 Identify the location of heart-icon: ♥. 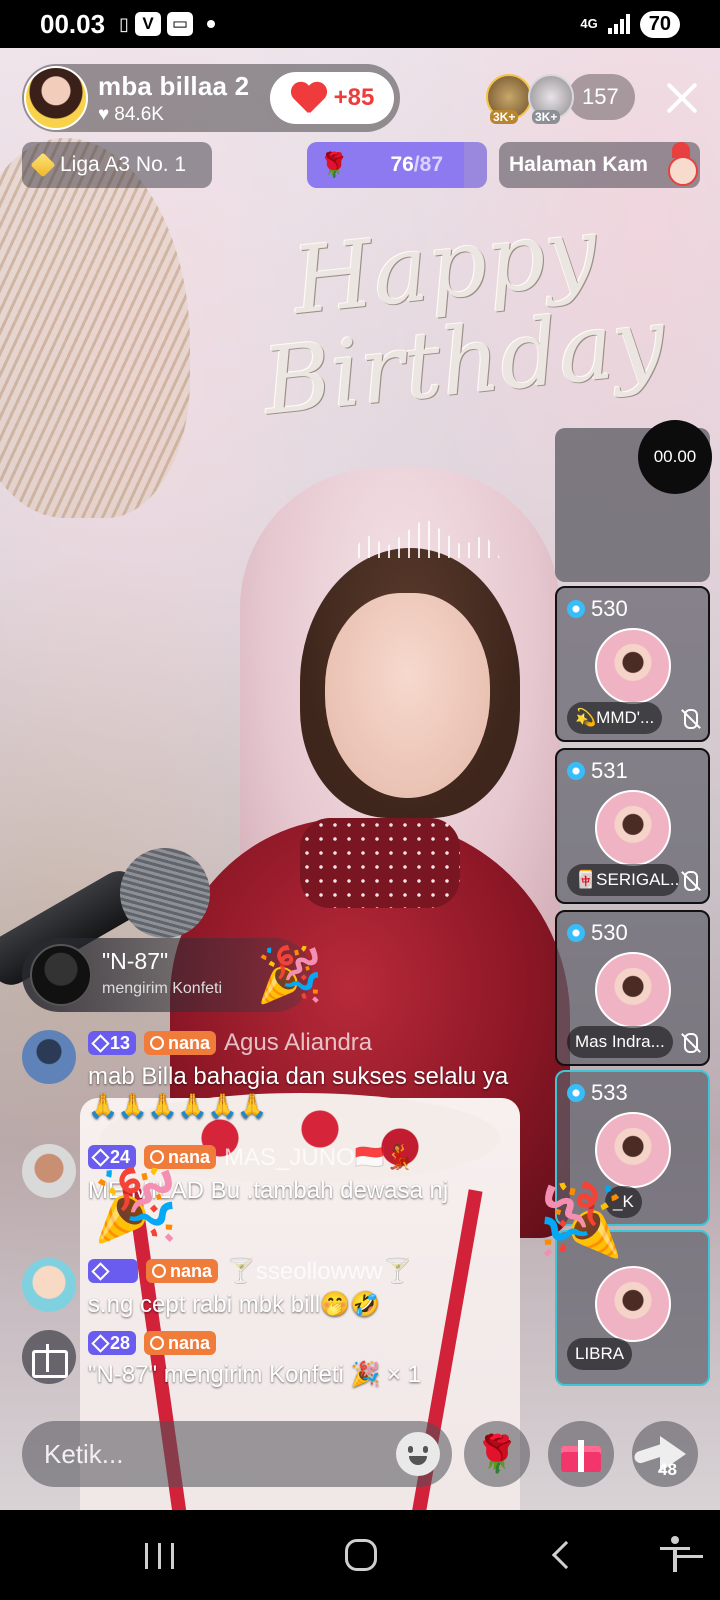
(104, 114).